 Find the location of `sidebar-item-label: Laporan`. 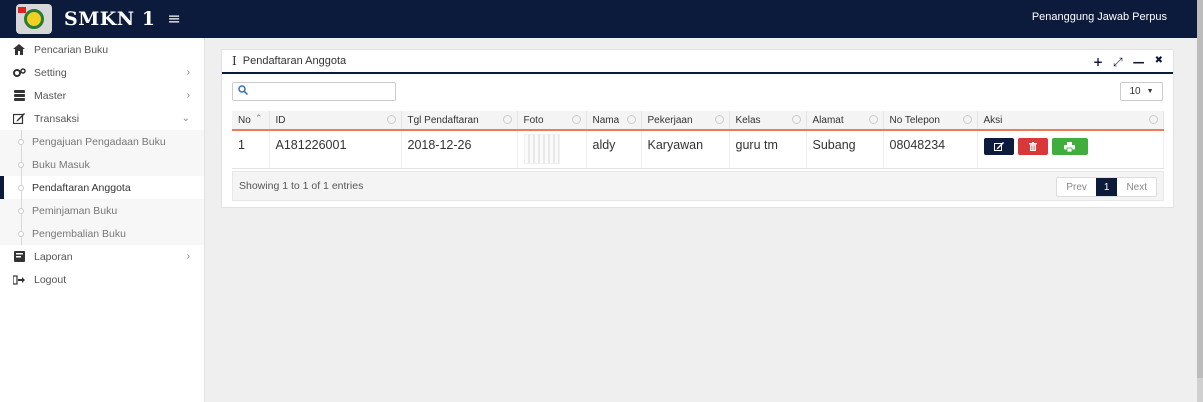

sidebar-item-label: Laporan is located at coordinates (53, 256).